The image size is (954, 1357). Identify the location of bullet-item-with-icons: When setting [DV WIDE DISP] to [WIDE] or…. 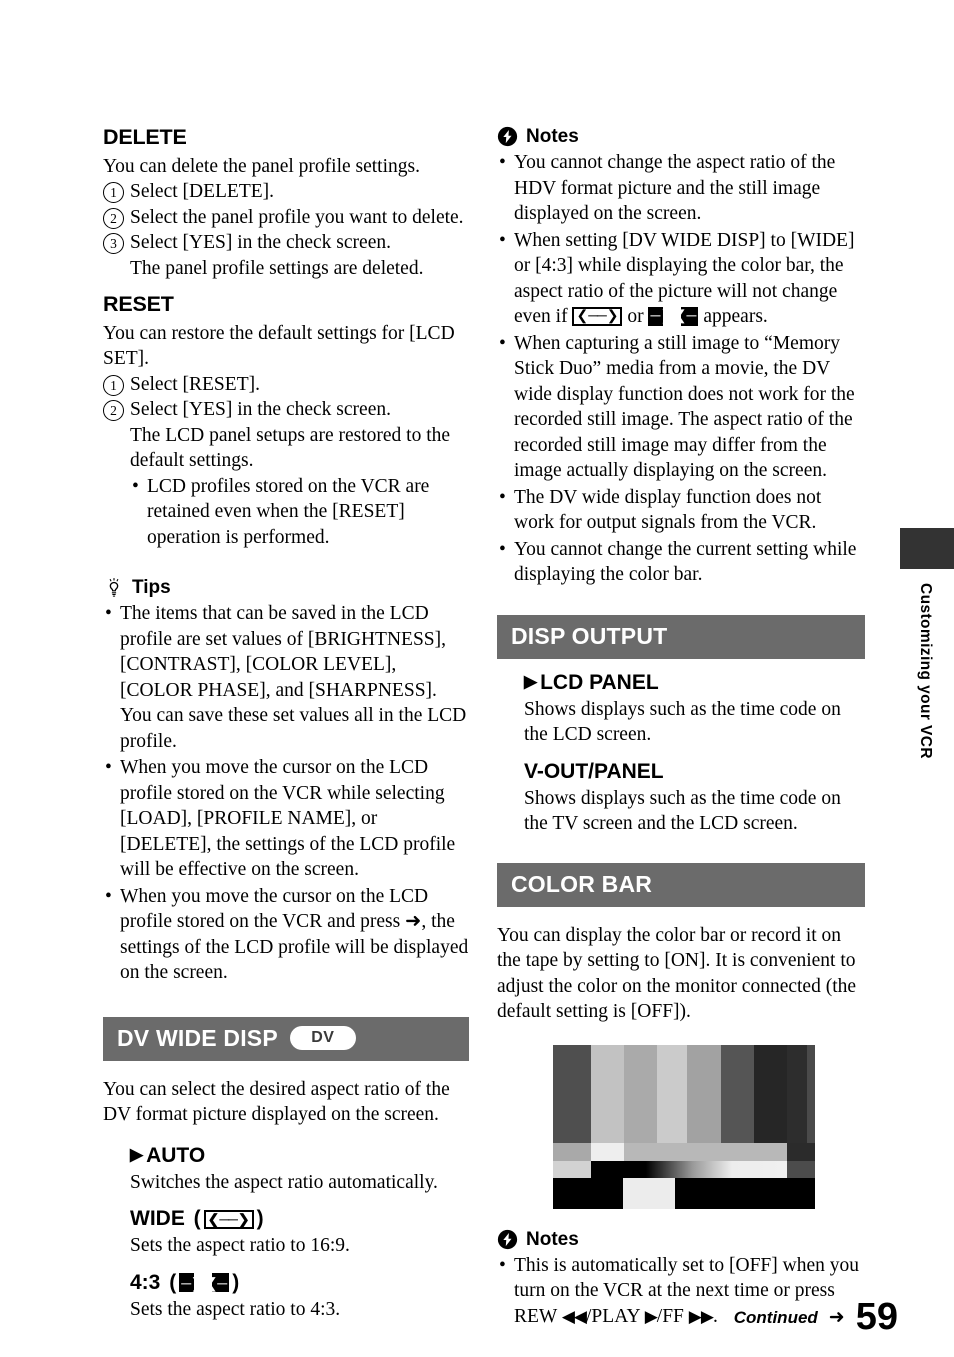
(681, 279).